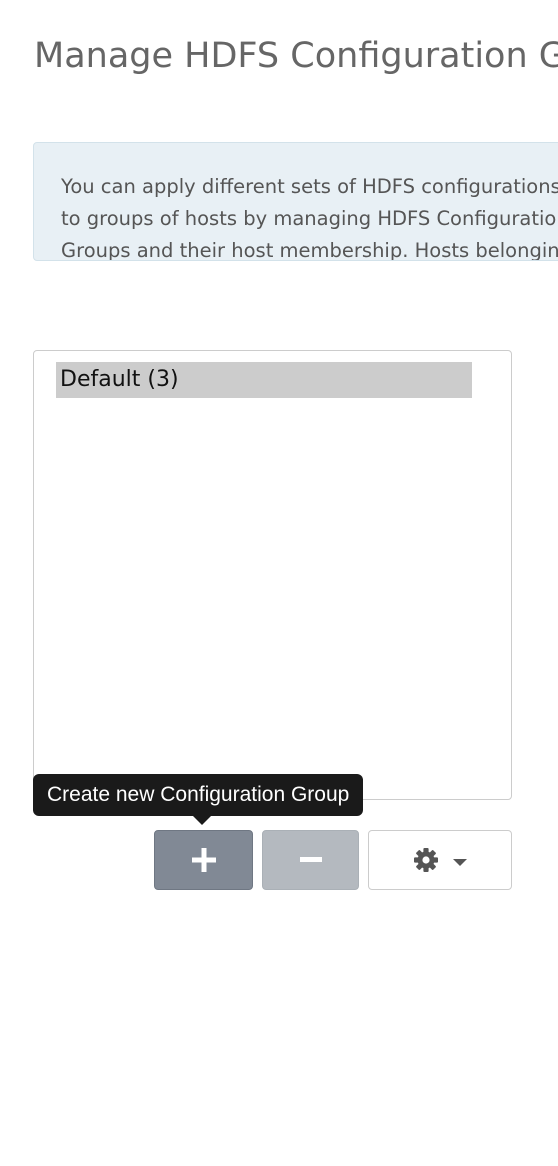  What do you see at coordinates (202, 820) in the screenshot?
I see `tooltip-arrow` at bounding box center [202, 820].